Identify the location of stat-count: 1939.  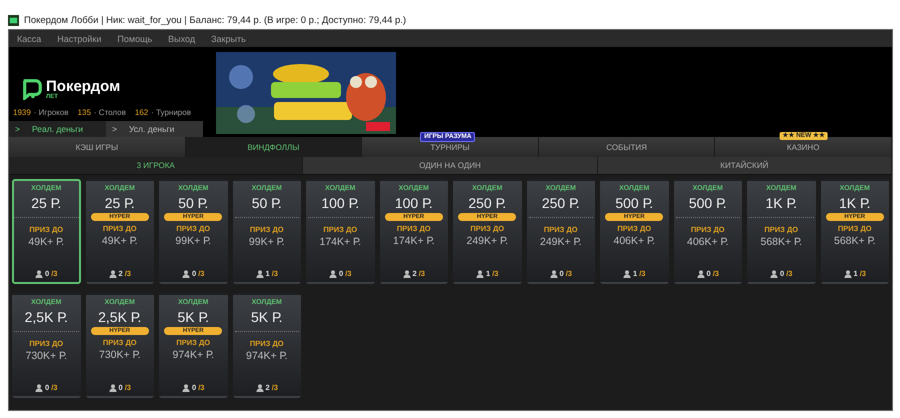
(22, 112).